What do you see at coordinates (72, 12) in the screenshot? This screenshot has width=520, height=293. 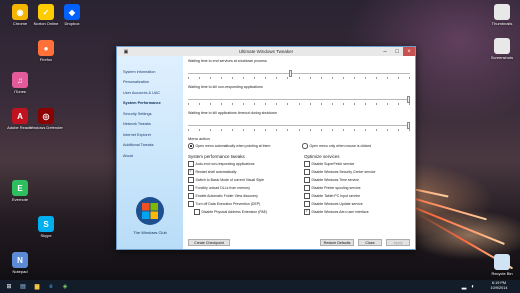 I see `dropbox-icon: ◆` at bounding box center [72, 12].